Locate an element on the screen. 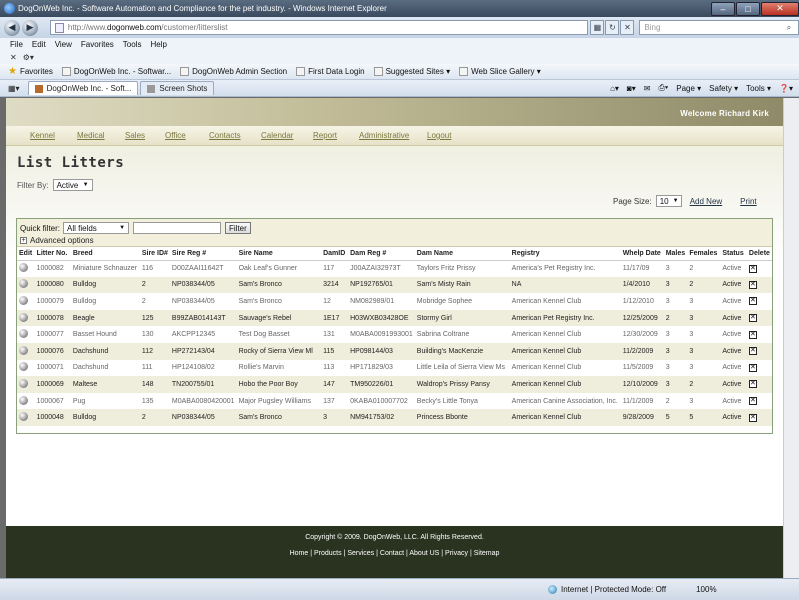 The width and height of the screenshot is (799, 600). favorite-link: First Data Login is located at coordinates (330, 71).